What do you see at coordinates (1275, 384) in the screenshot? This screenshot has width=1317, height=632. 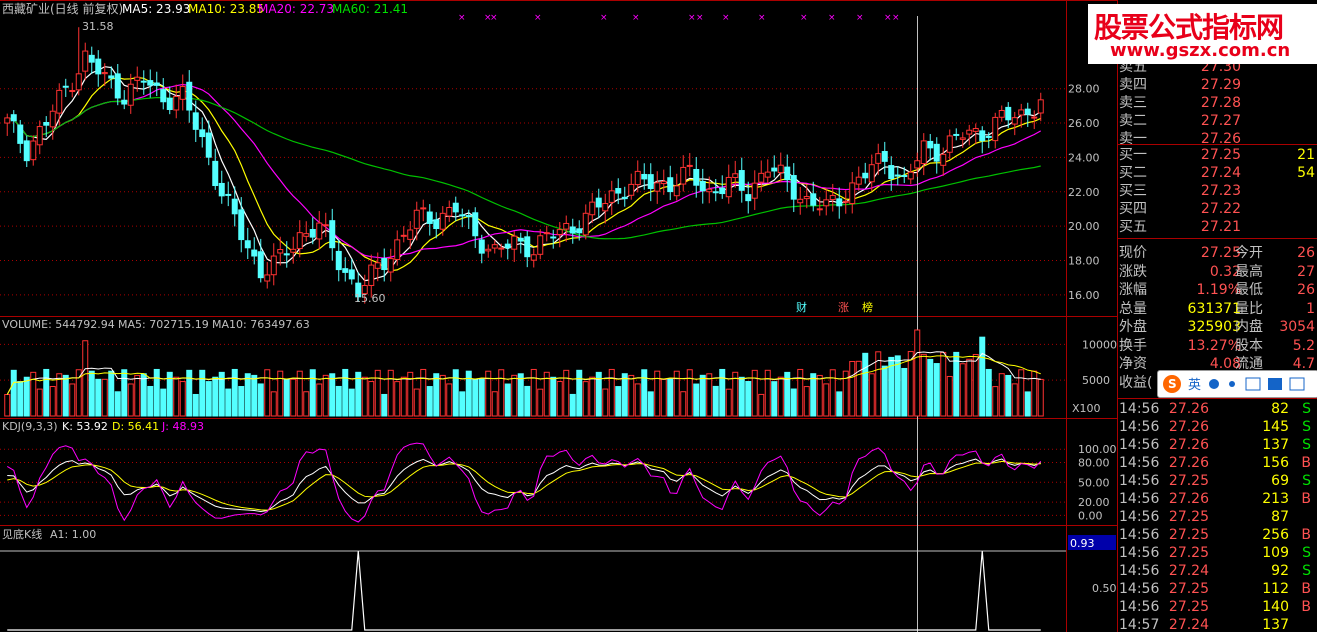 I see `skin-icon` at bounding box center [1275, 384].